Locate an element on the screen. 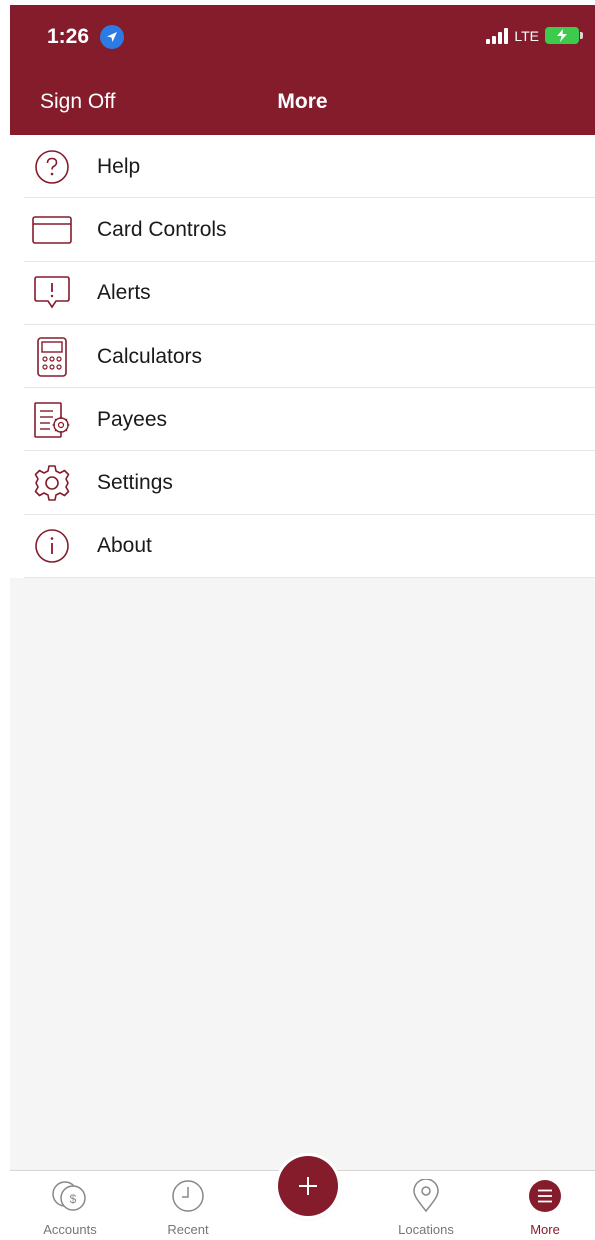  menu-item-about: About is located at coordinates (302, 547).